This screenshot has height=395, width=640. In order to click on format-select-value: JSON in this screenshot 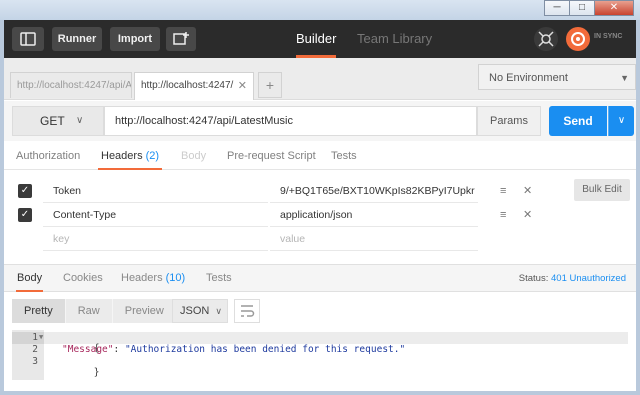, I will do `click(195, 311)`.